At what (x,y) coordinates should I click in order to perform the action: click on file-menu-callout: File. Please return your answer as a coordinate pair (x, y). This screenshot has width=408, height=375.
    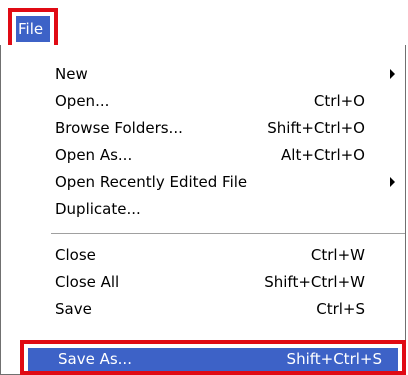
    Looking at the image, I should click on (33, 29).